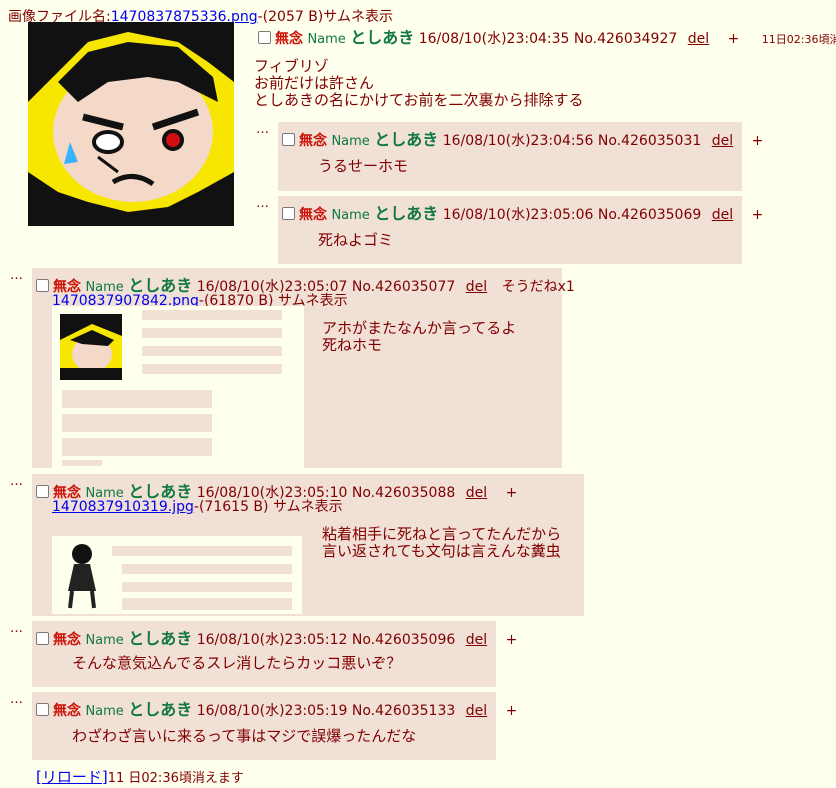  Describe the element at coordinates (494, 39) in the screenshot. I see `datetime: 16/08/10(水)23:04:35` at that location.